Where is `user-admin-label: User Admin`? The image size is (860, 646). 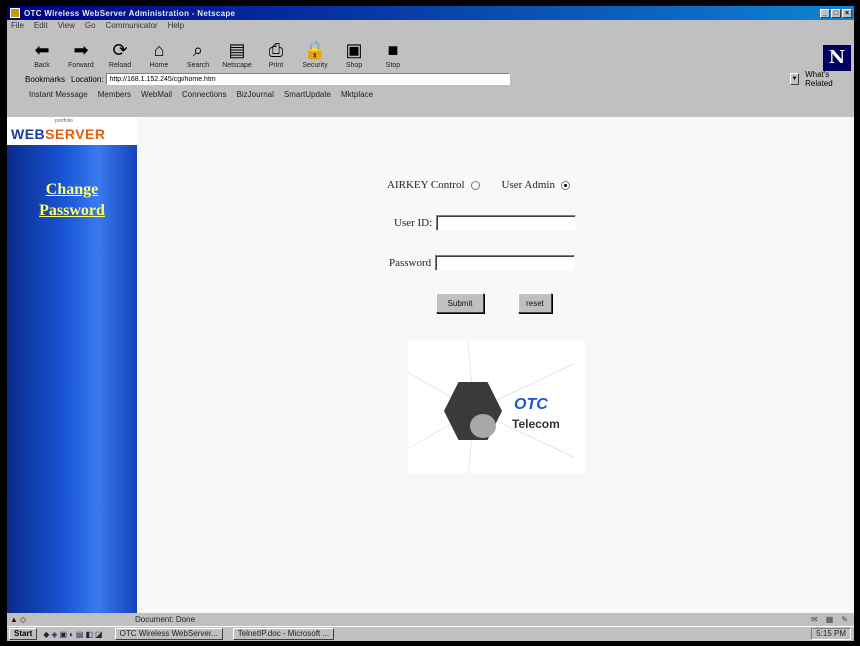 user-admin-label: User Admin is located at coordinates (528, 185).